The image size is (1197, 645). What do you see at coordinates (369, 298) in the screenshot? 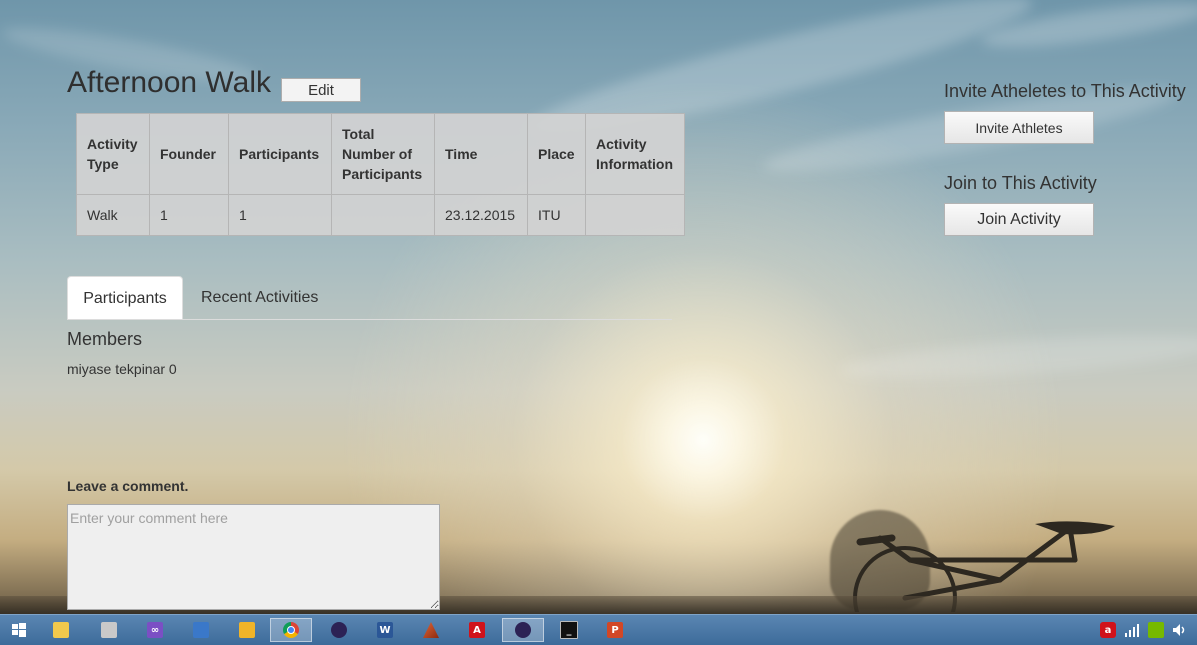
I see `tab-bar: Participants Recent Activities` at bounding box center [369, 298].